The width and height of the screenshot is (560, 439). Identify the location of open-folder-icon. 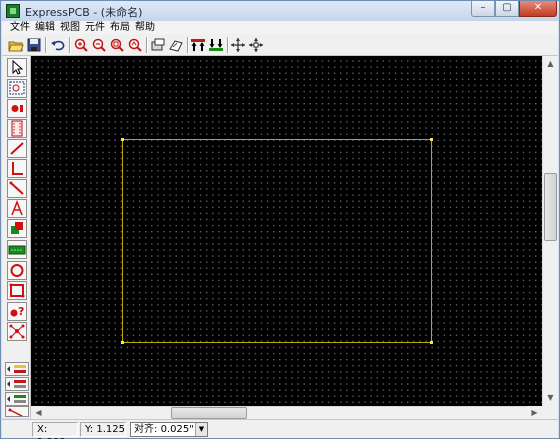
(16, 46).